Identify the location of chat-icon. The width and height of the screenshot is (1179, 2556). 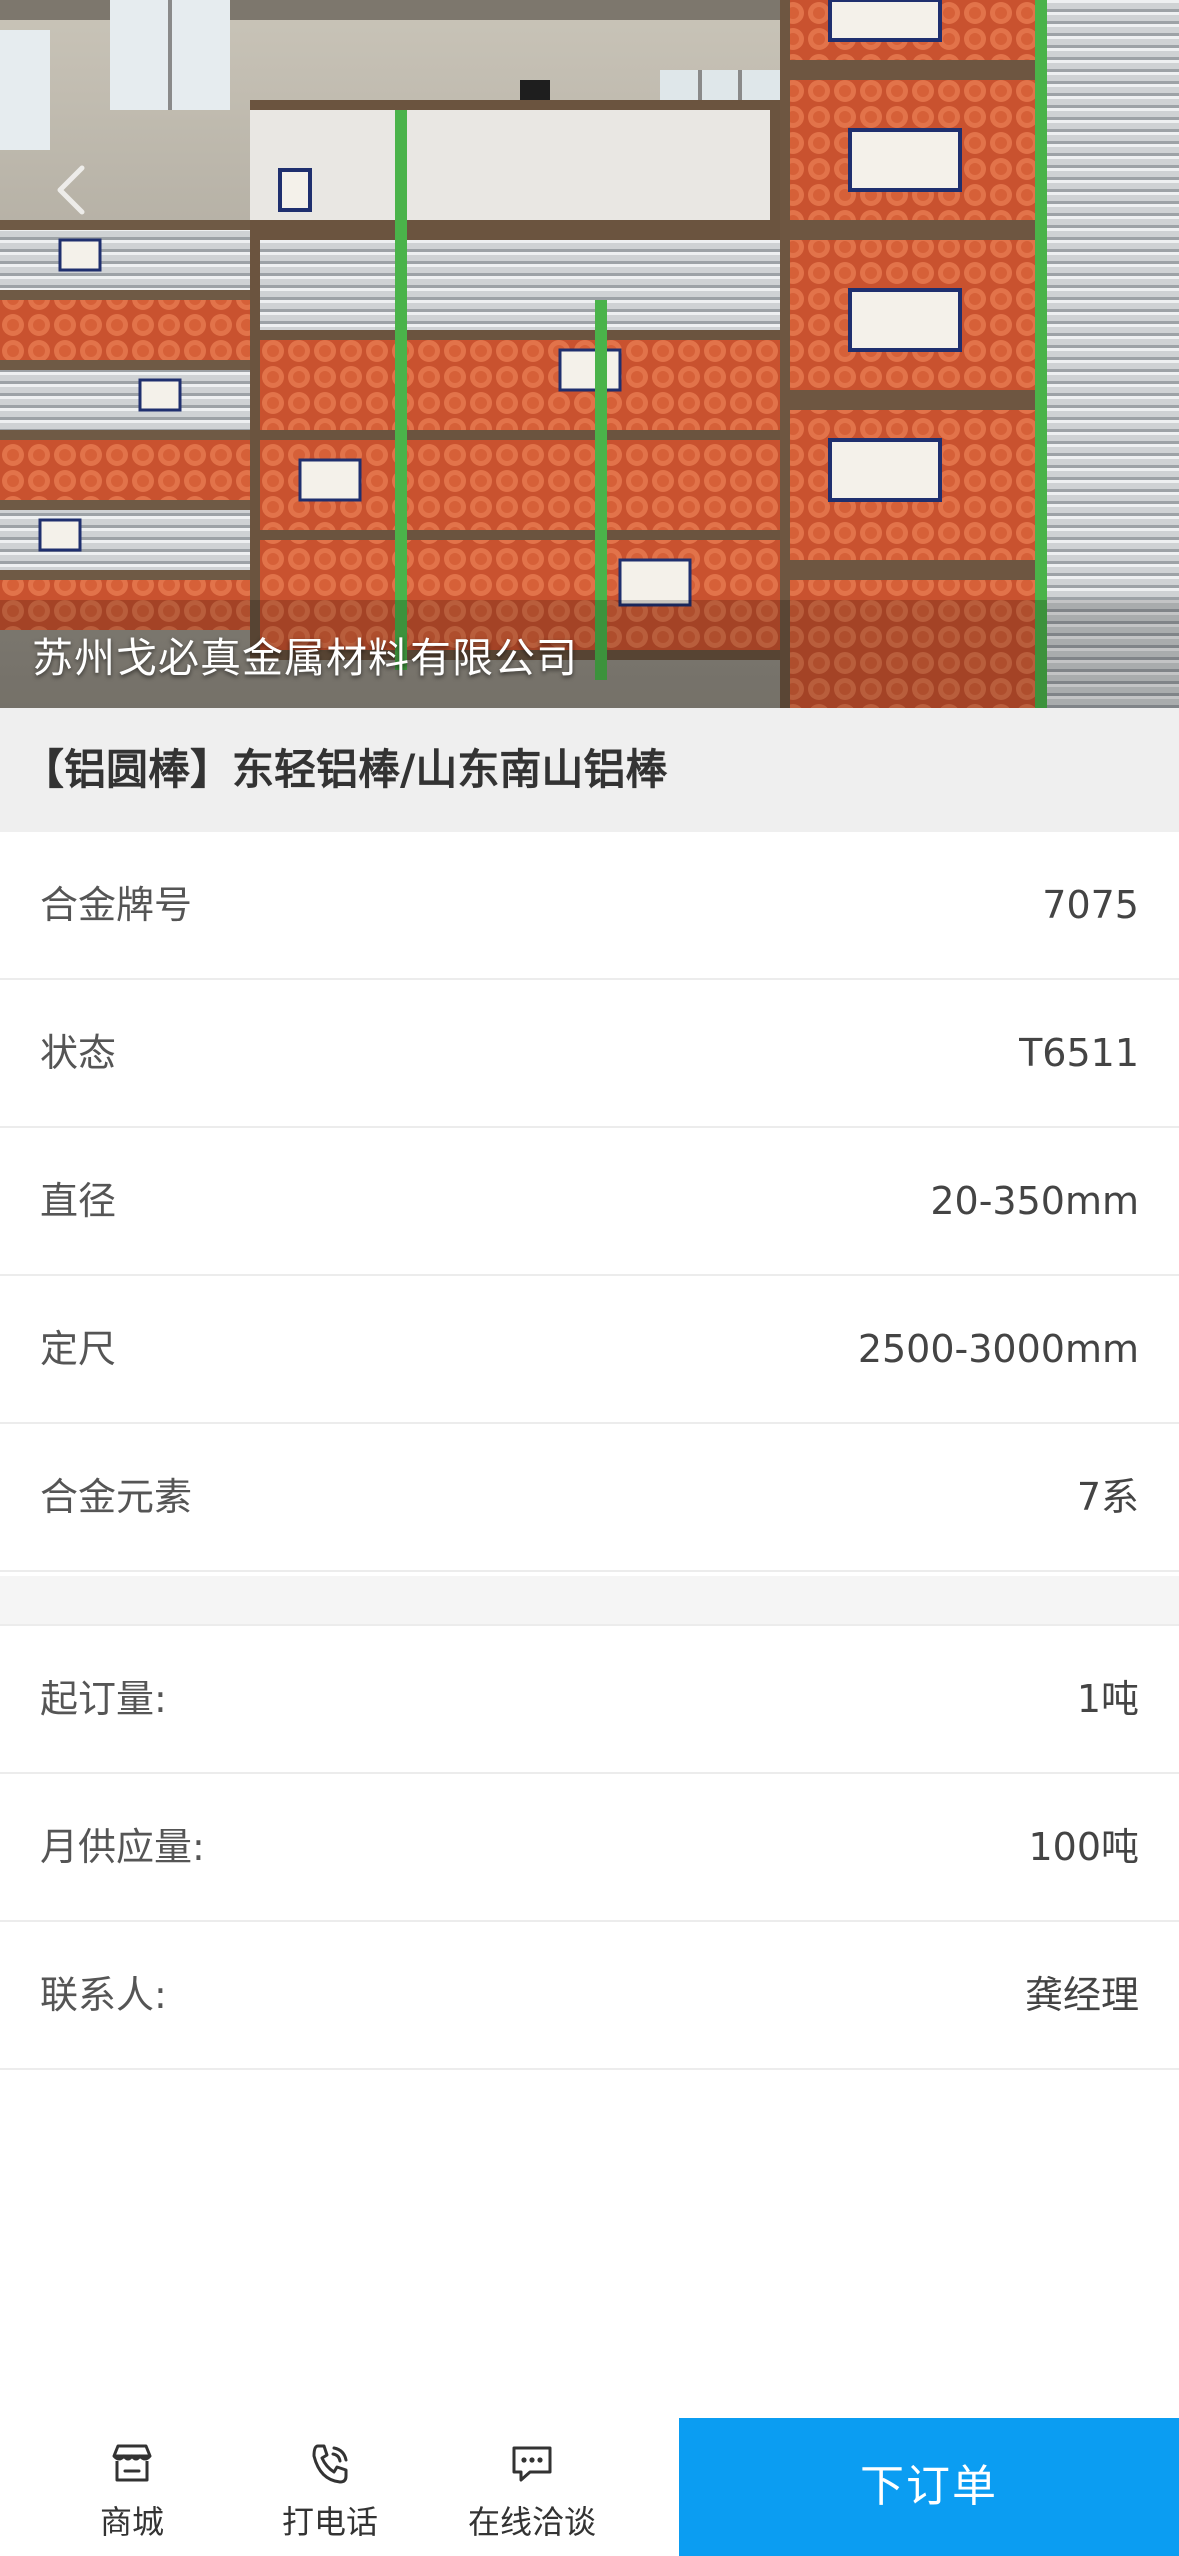
(532, 2464).